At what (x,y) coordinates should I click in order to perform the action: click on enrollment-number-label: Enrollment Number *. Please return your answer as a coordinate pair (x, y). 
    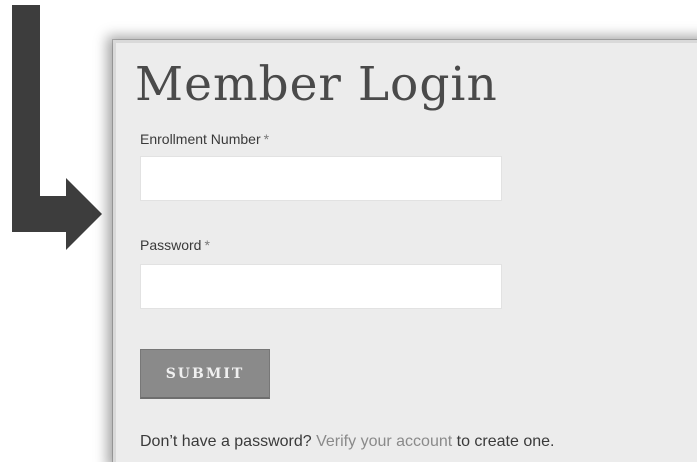
    Looking at the image, I should click on (204, 139).